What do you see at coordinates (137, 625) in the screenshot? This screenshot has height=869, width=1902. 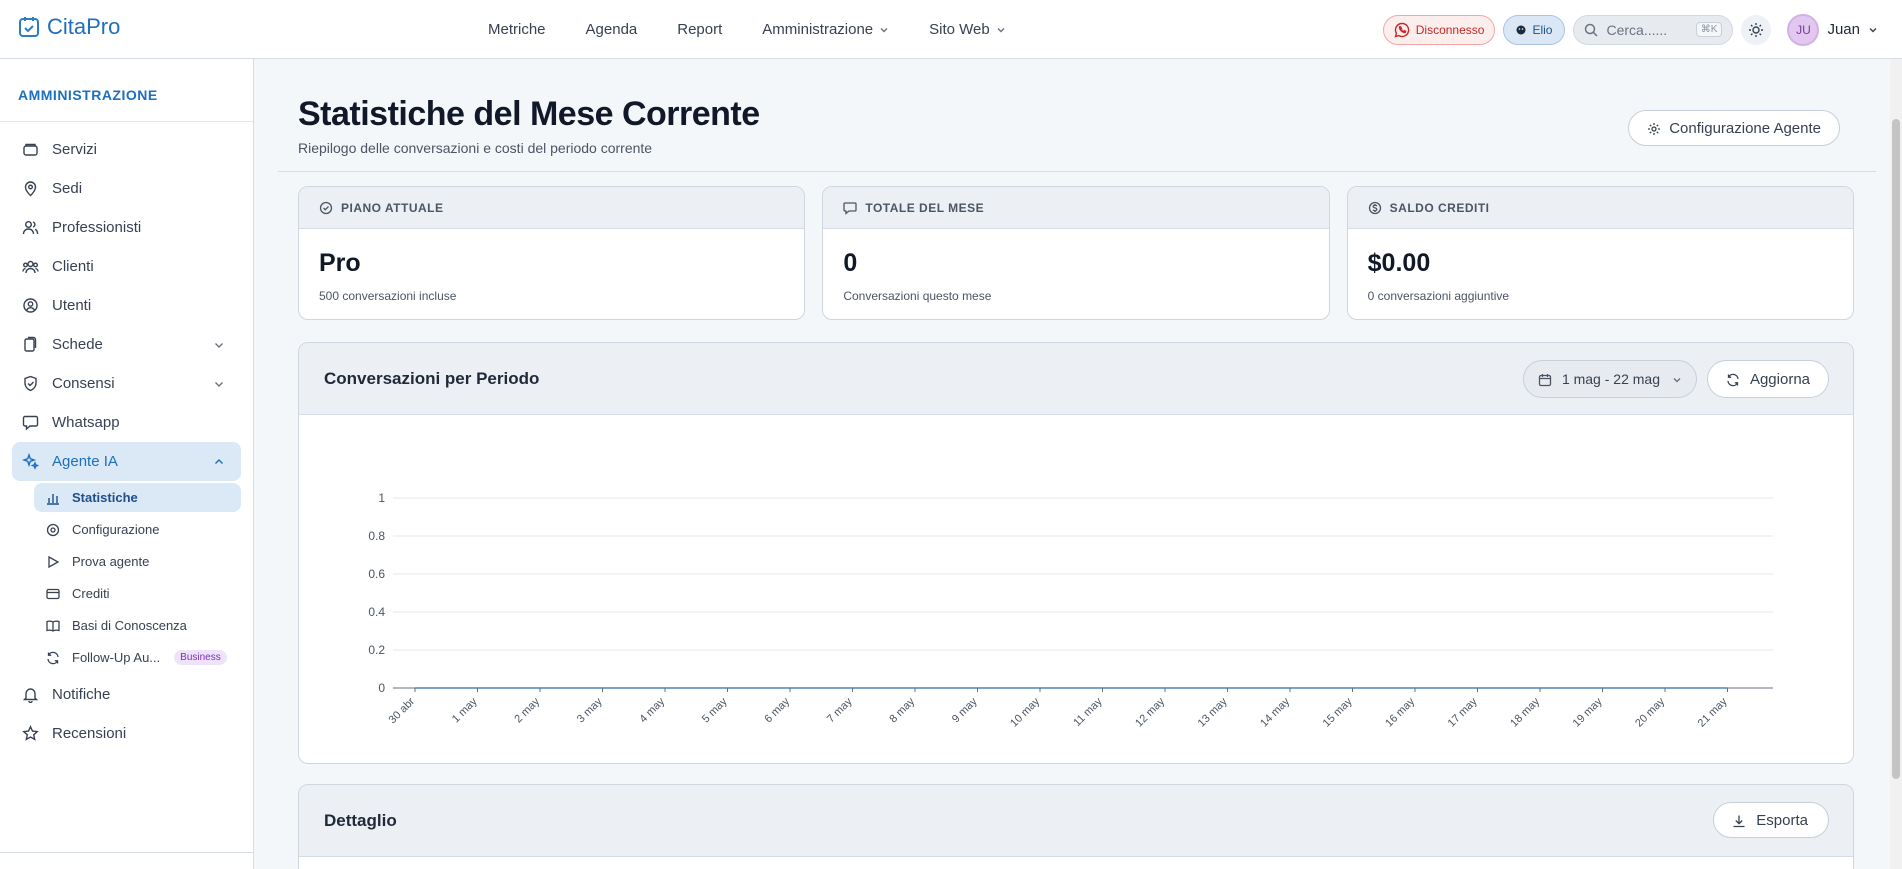 I see `sidebar-subitem-basi-conoscenza: Basi di Conoscenza` at bounding box center [137, 625].